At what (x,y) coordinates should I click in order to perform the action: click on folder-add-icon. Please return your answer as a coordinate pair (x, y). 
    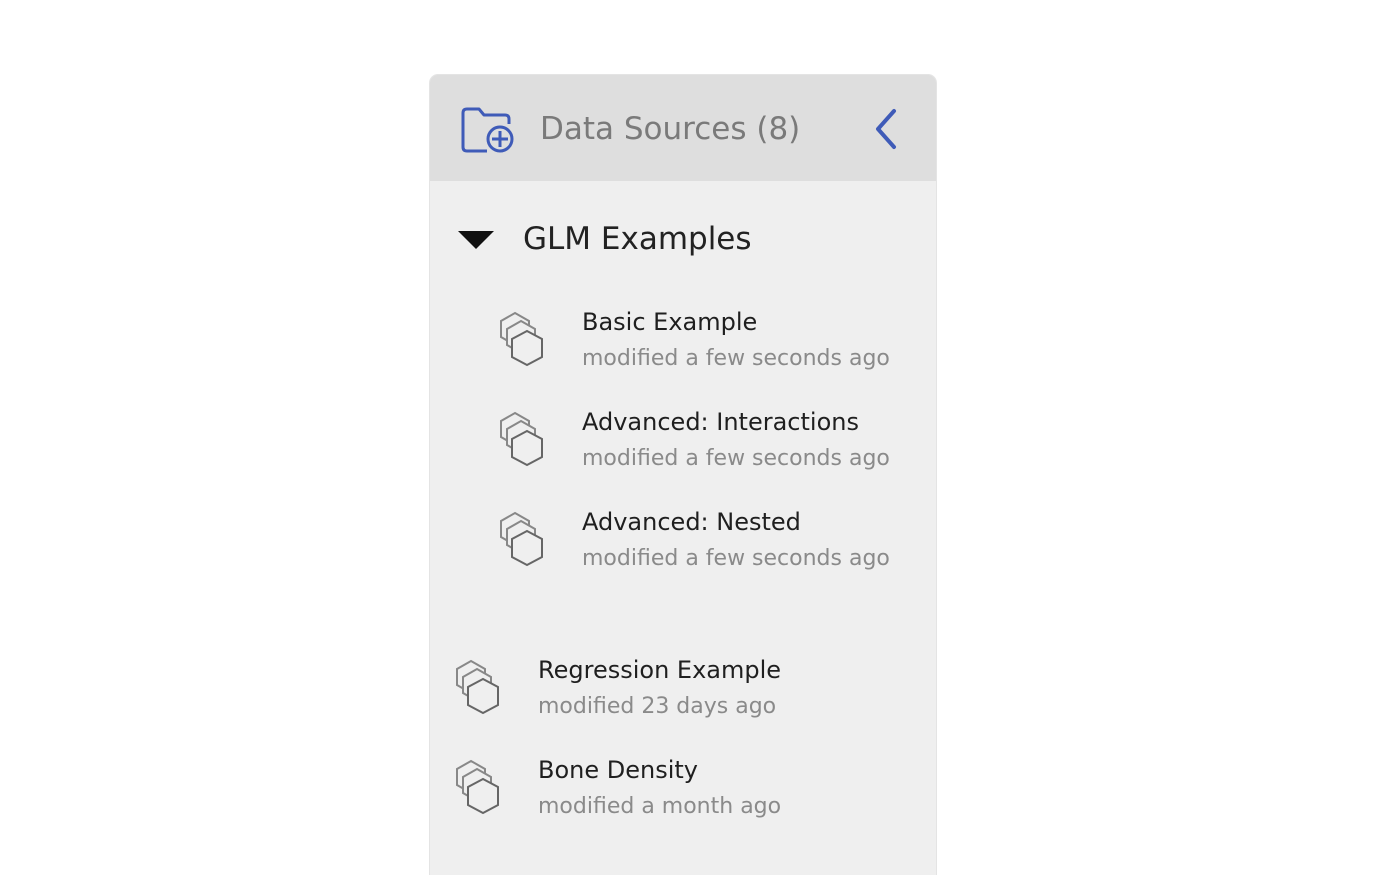
    Looking at the image, I should click on (487, 130).